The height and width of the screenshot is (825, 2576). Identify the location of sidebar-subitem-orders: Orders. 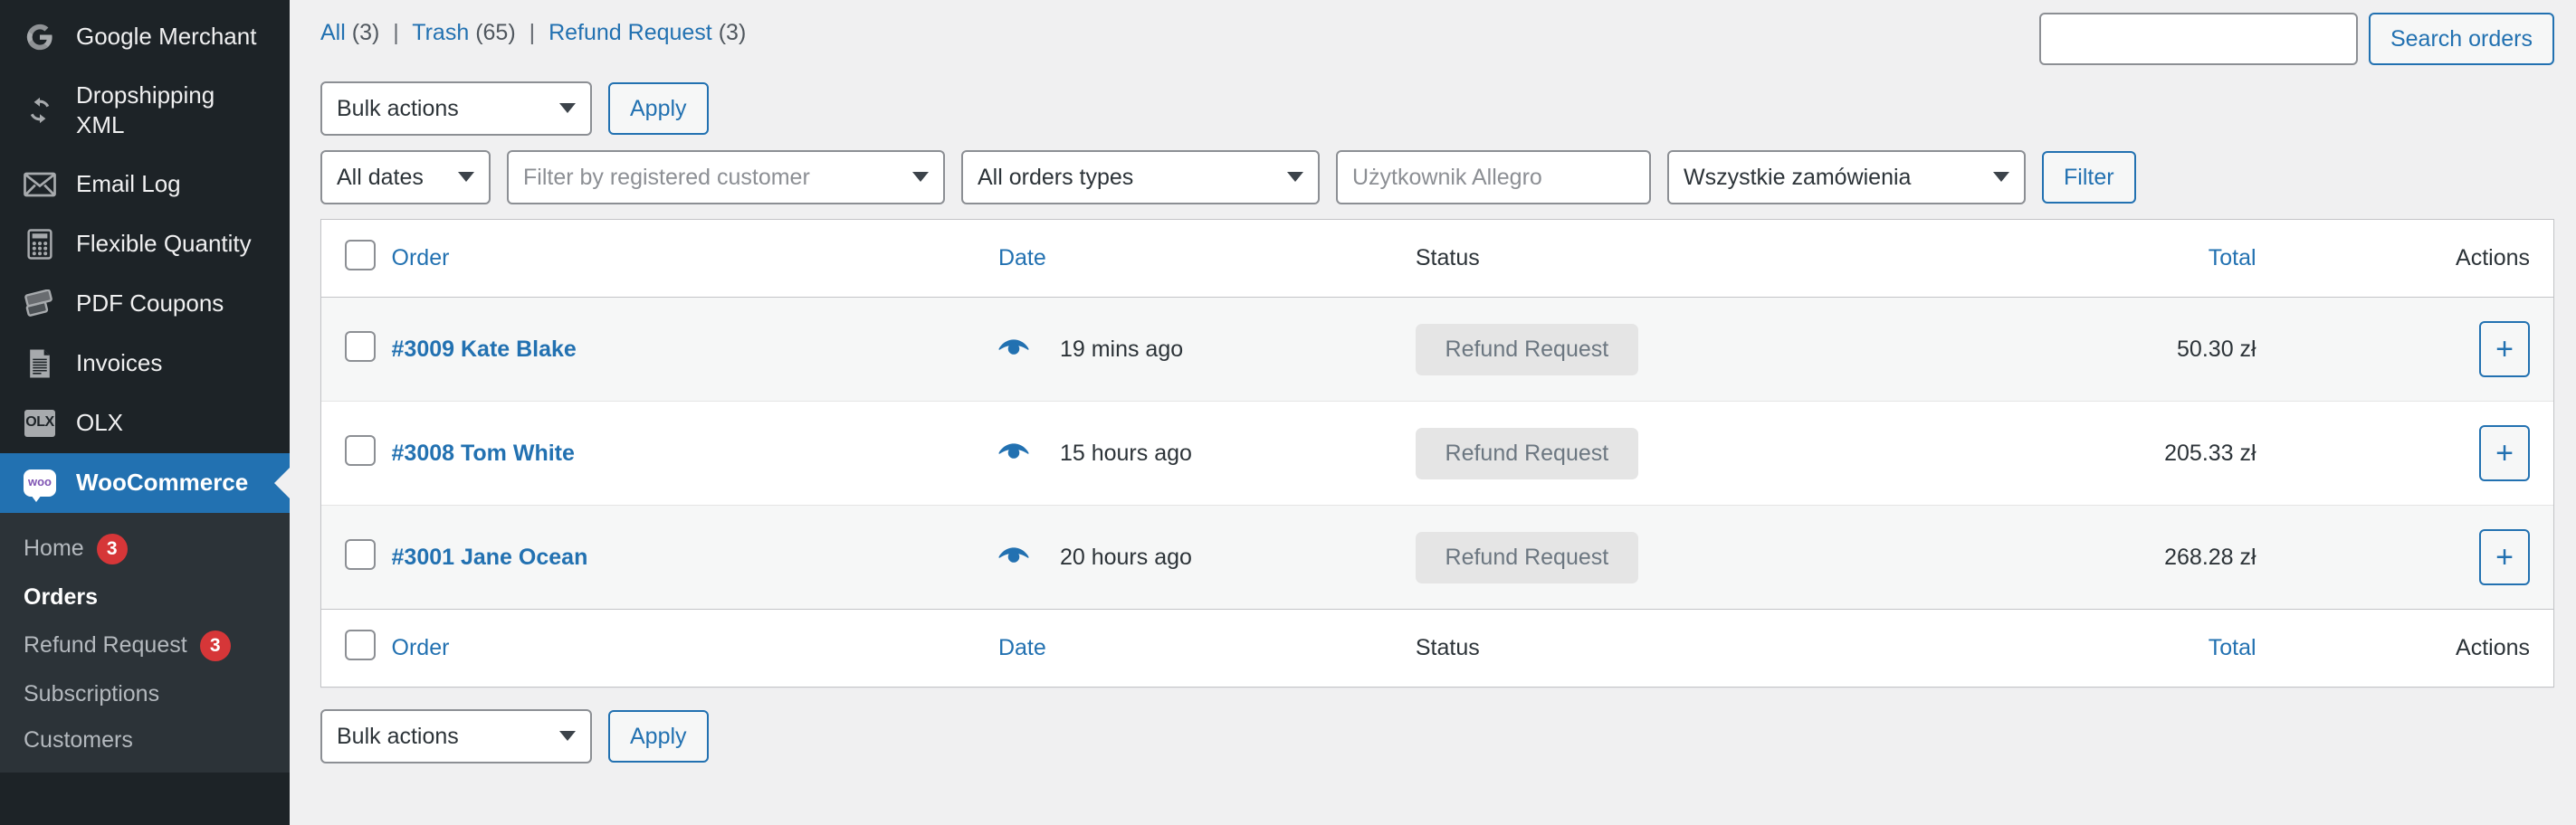
(145, 597).